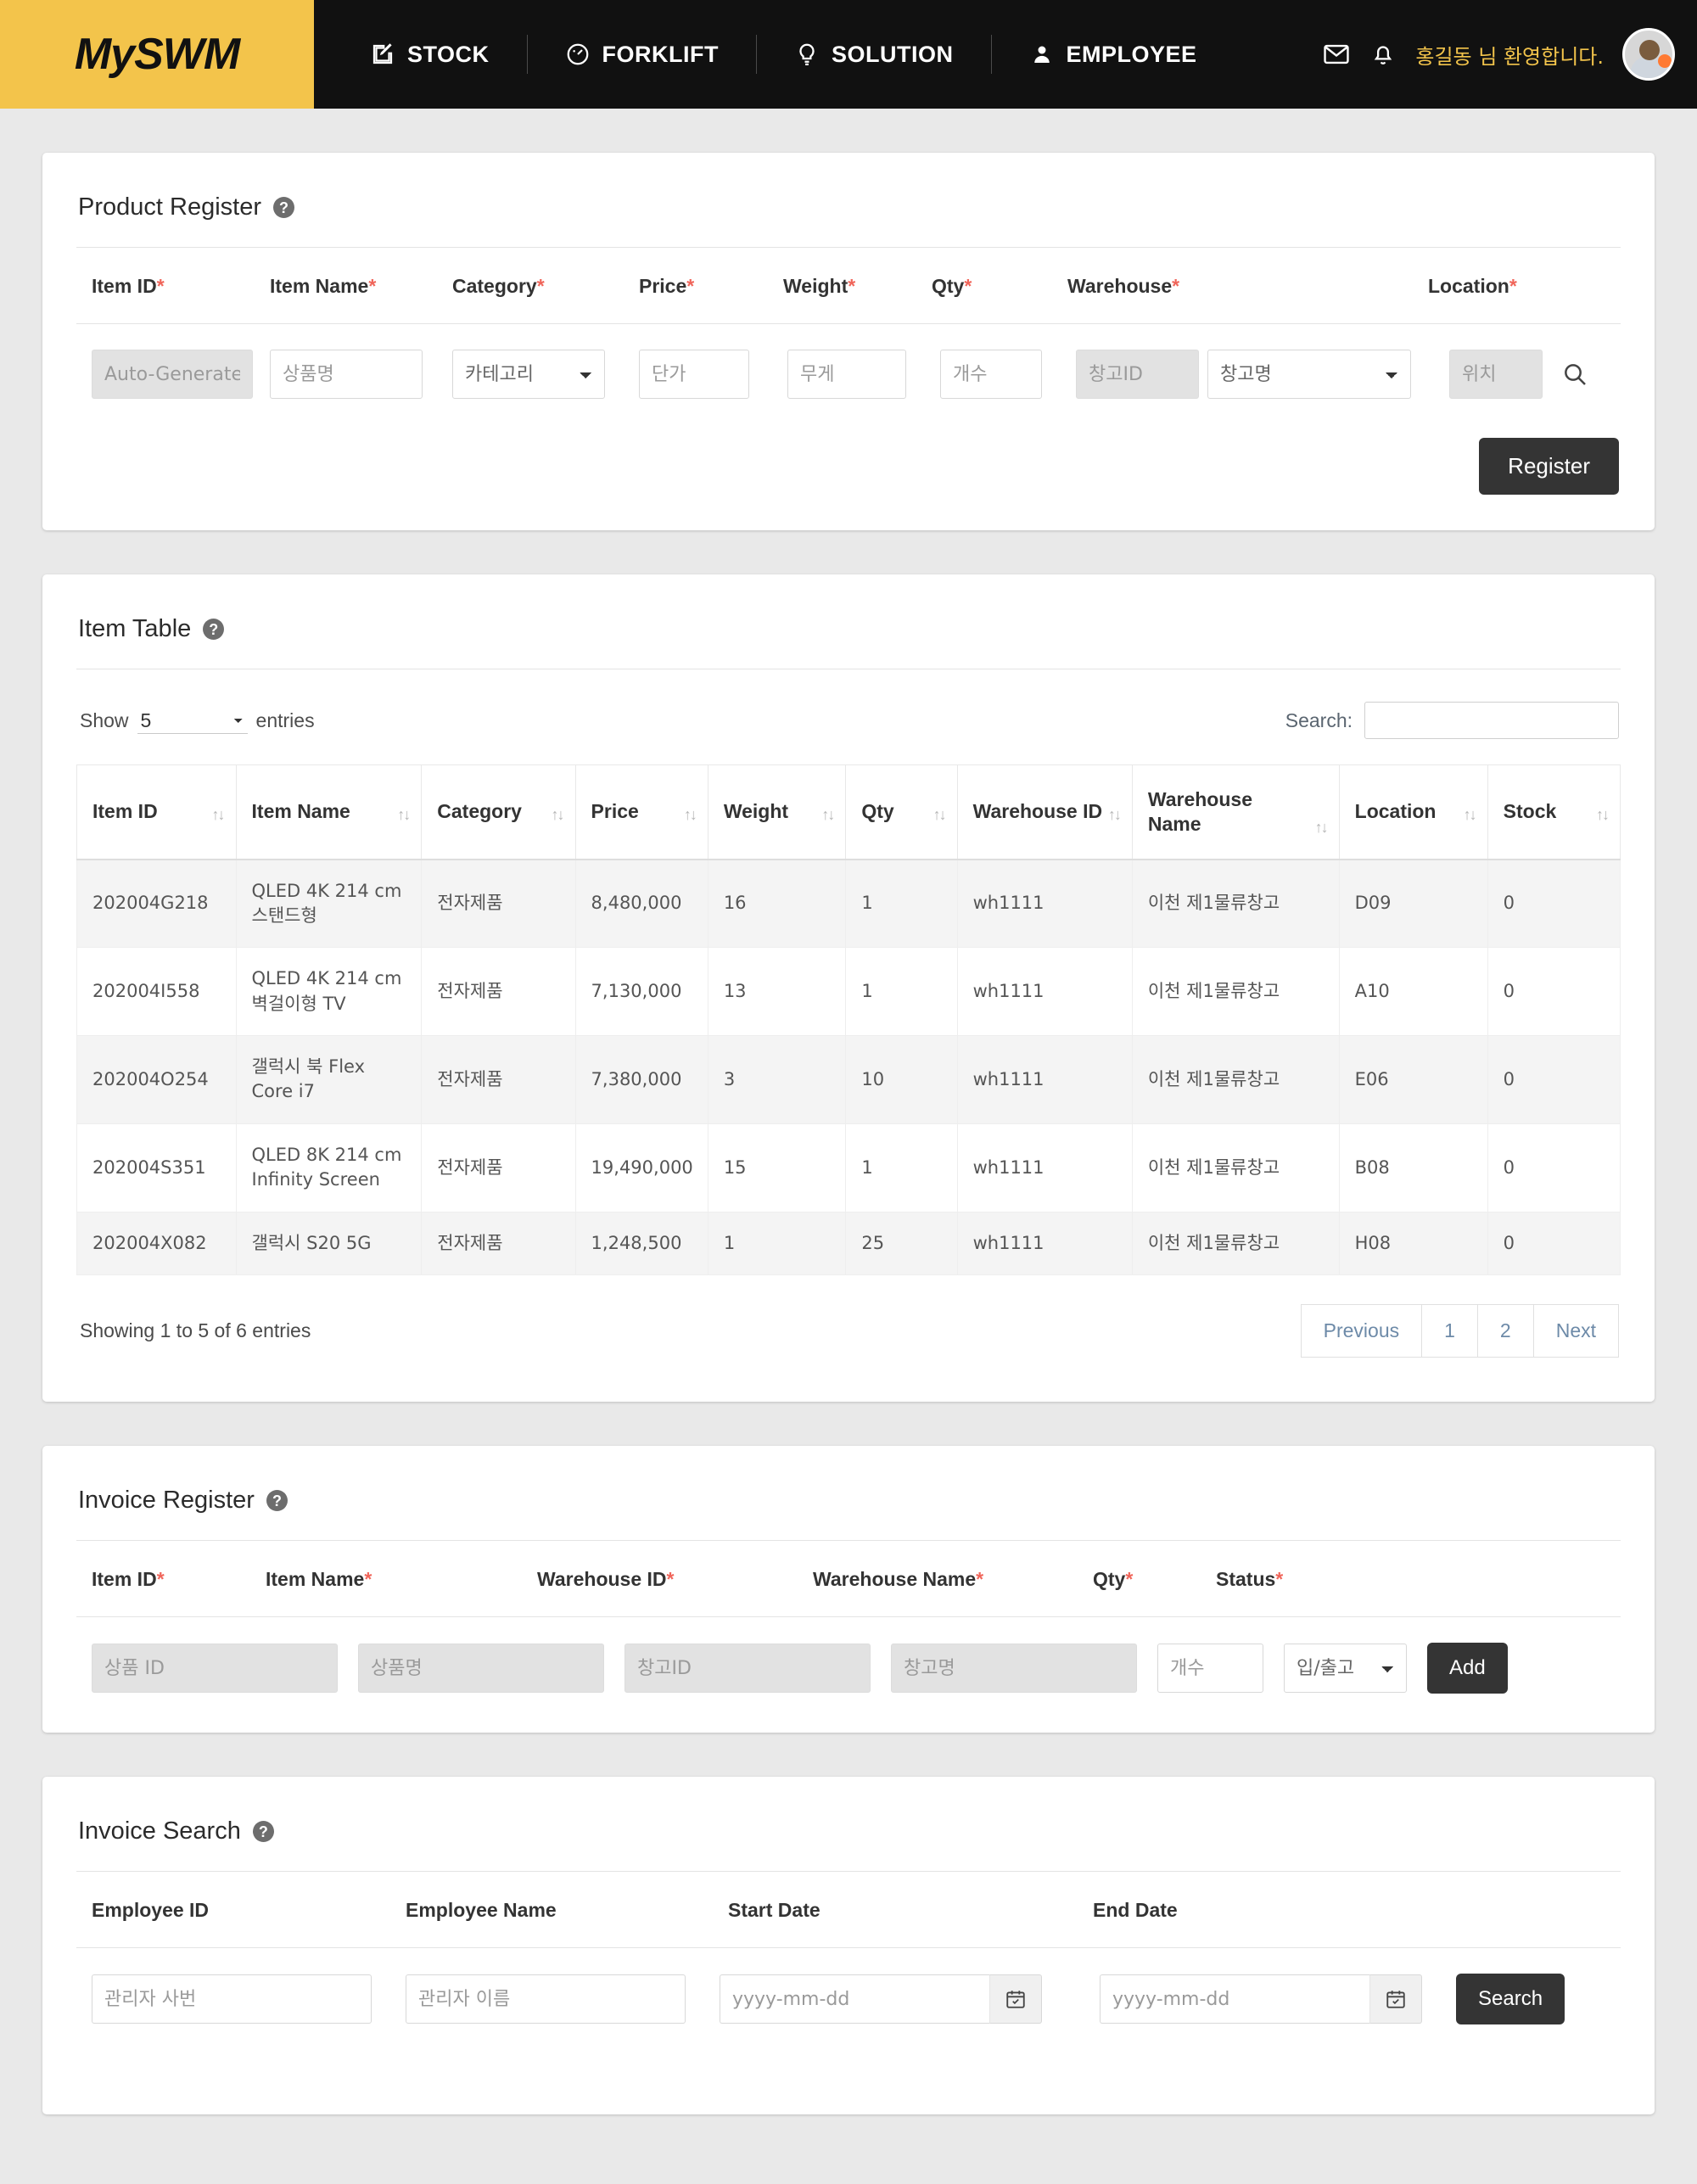 The height and width of the screenshot is (2184, 1697). What do you see at coordinates (1413, 904) in the screenshot?
I see `cell-location: D09` at bounding box center [1413, 904].